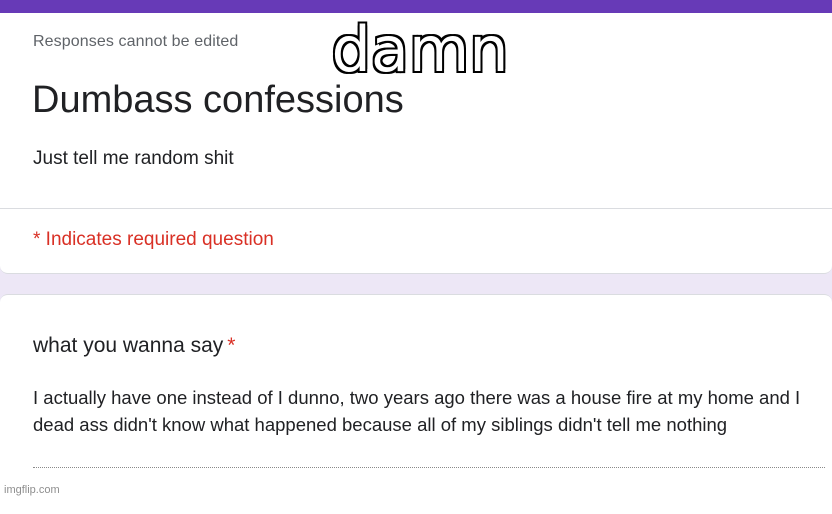  I want to click on header-divider, so click(416, 208).